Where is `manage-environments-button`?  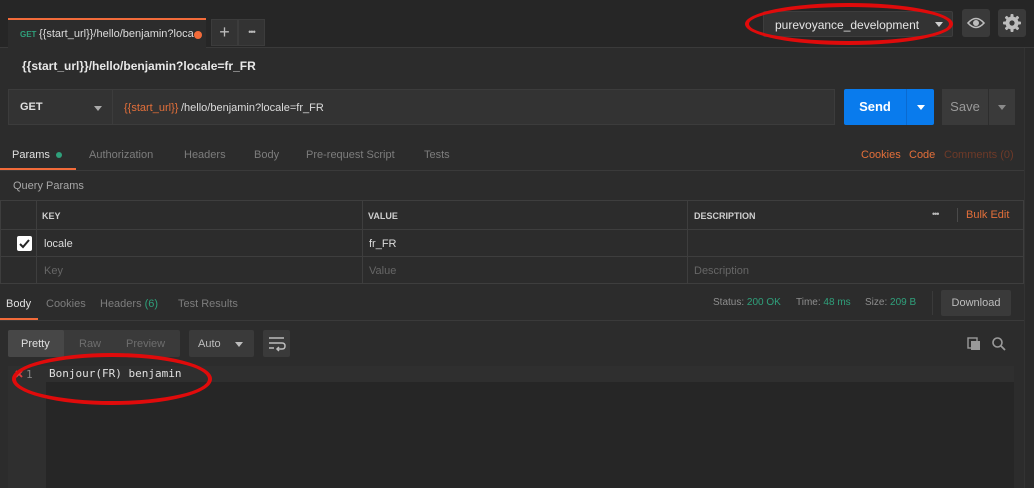
manage-environments-button is located at coordinates (1012, 23).